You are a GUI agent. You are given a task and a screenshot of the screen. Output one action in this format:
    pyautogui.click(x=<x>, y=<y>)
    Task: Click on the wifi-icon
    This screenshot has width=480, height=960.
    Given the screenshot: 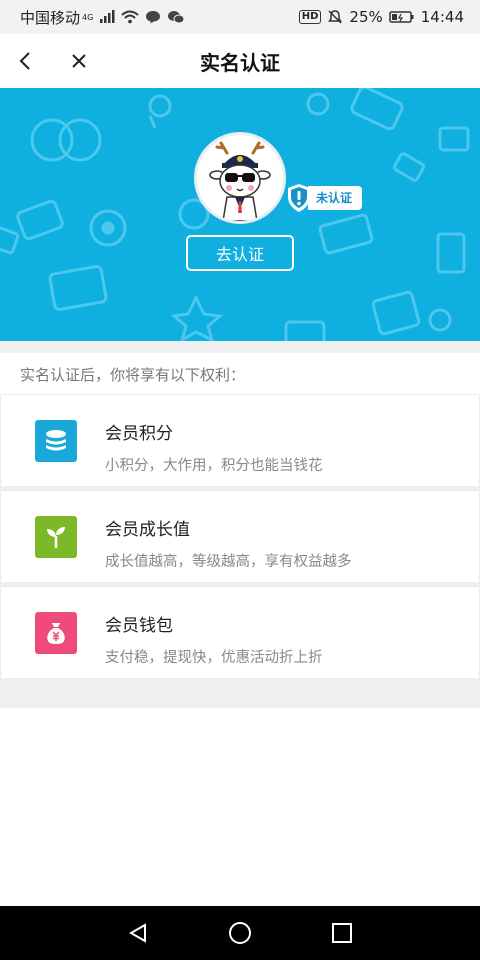 What is the action you would take?
    pyautogui.click(x=130, y=17)
    